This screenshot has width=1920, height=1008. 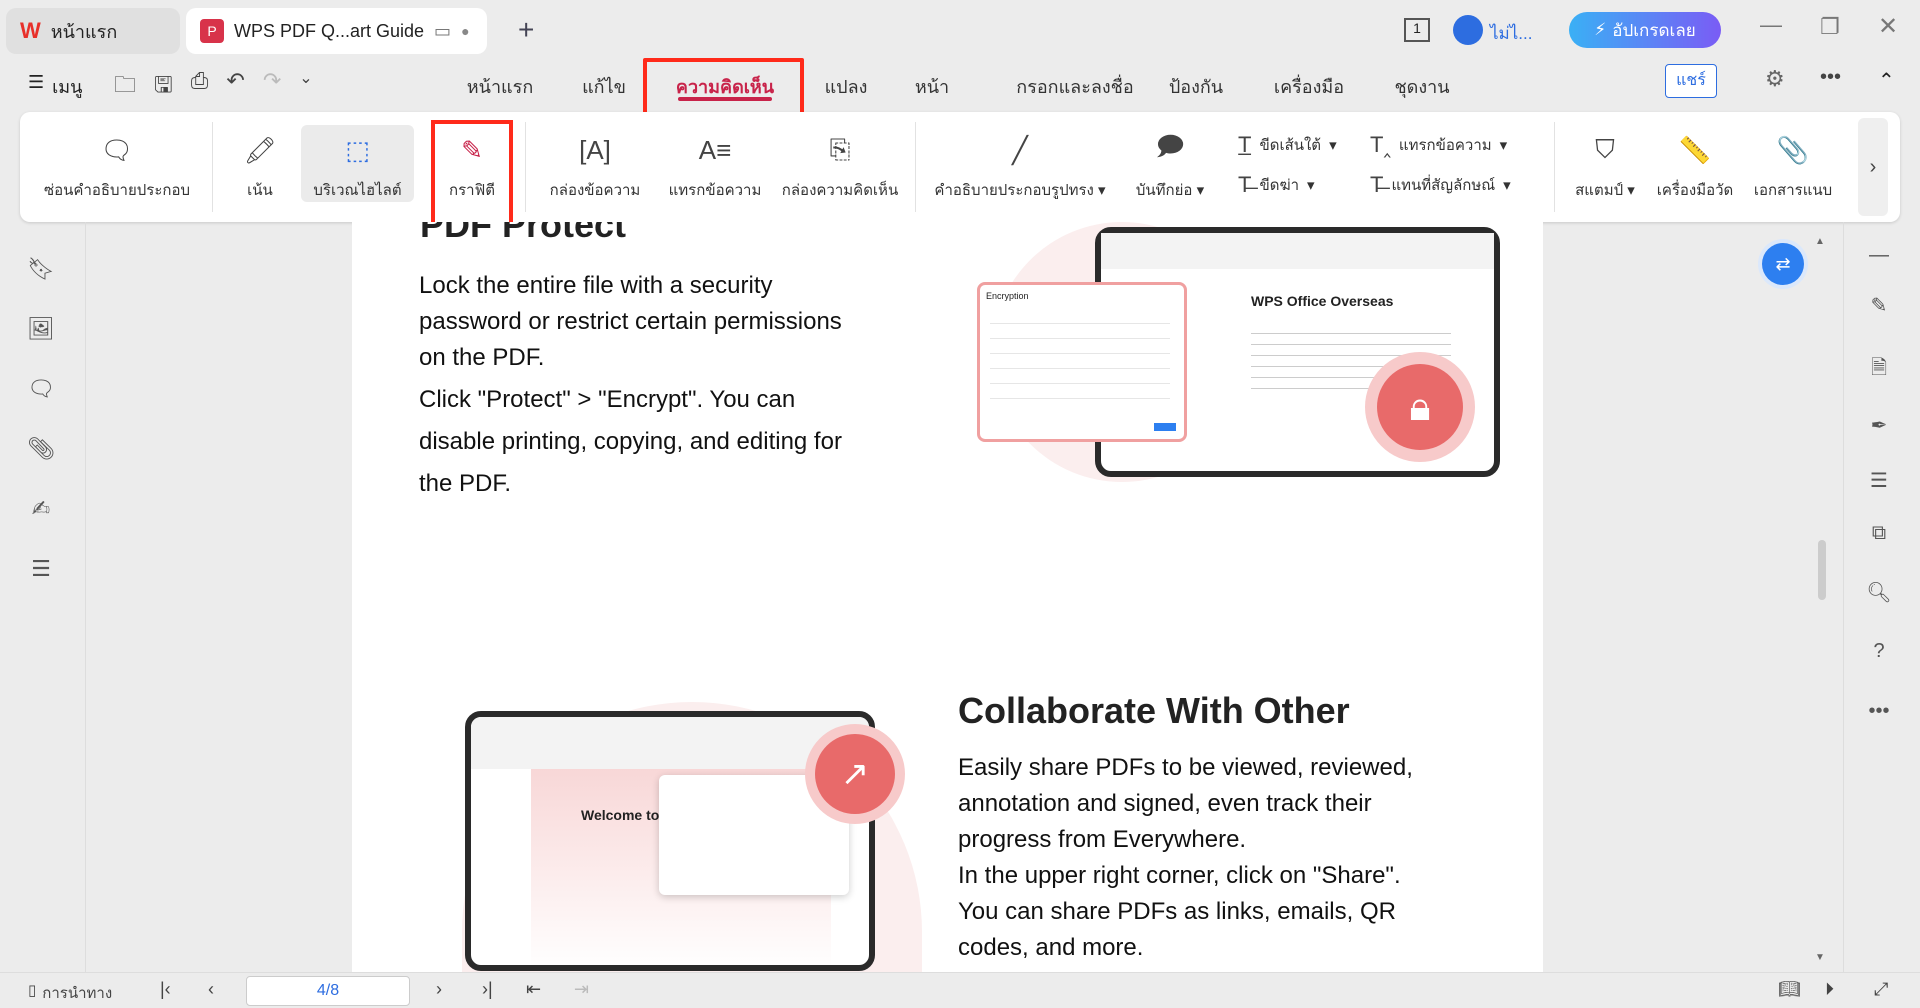 I want to click on restore-button: ❐, so click(x=1830, y=27).